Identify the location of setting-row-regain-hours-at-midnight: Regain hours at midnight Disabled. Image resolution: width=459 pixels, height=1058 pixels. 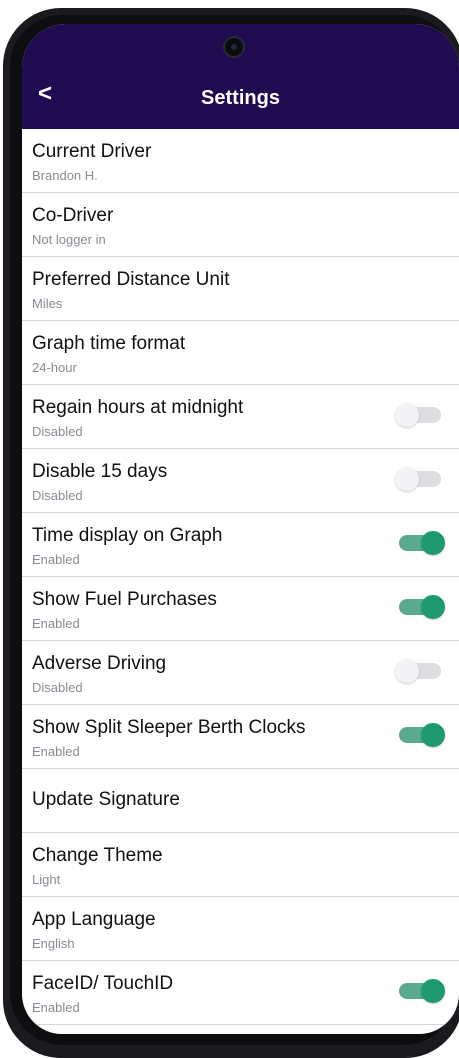
(240, 417).